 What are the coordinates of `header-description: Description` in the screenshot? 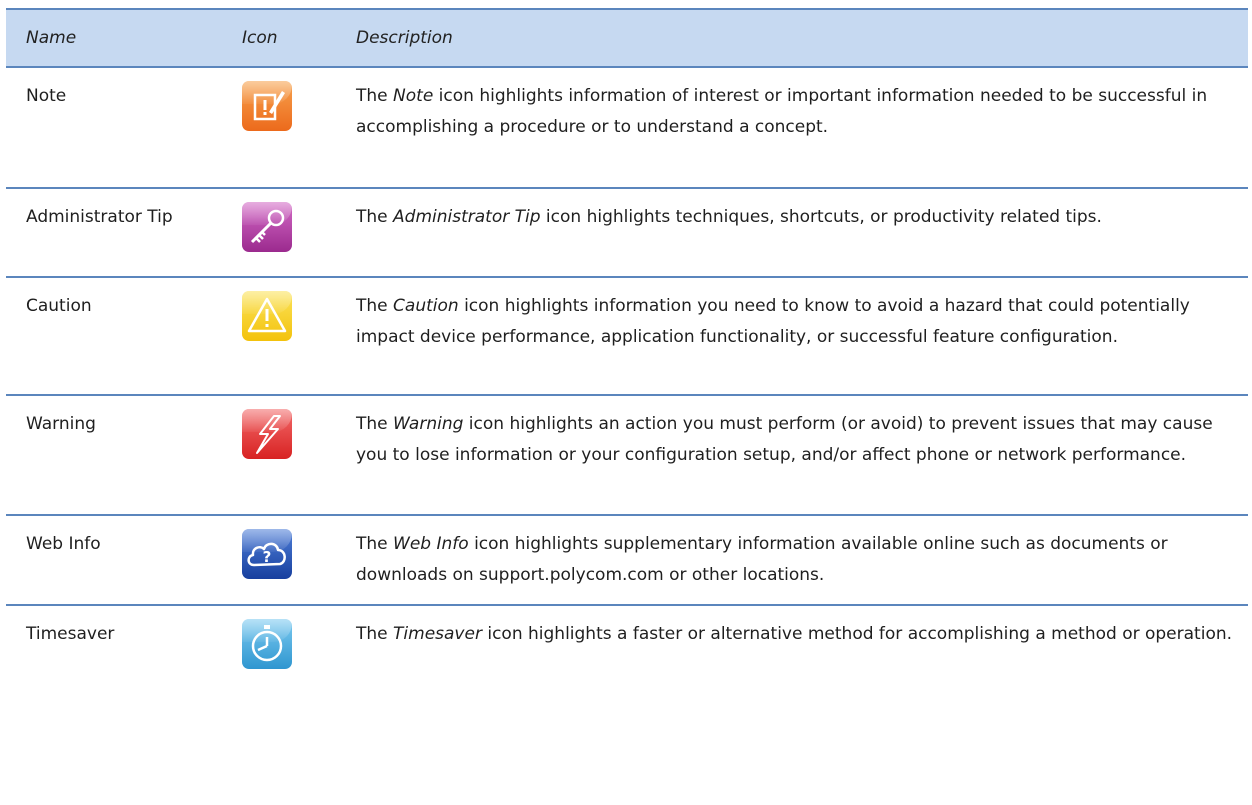 It's located at (404, 38).